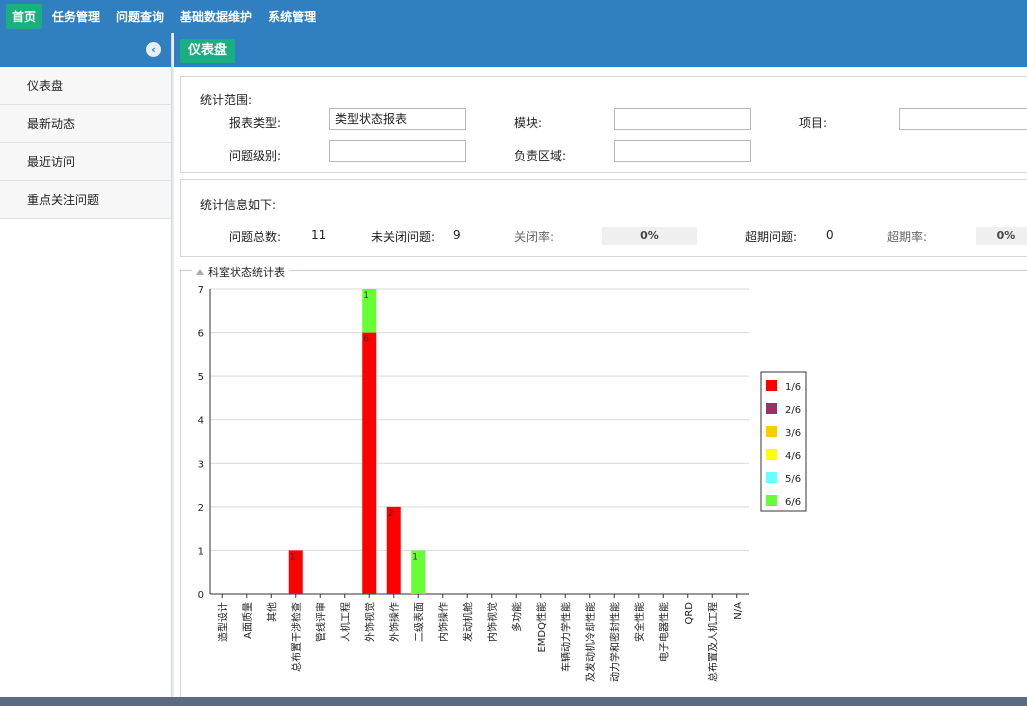 The width and height of the screenshot is (1027, 706). What do you see at coordinates (246, 272) in the screenshot?
I see `chart-title-text: 科室状态统计表` at bounding box center [246, 272].